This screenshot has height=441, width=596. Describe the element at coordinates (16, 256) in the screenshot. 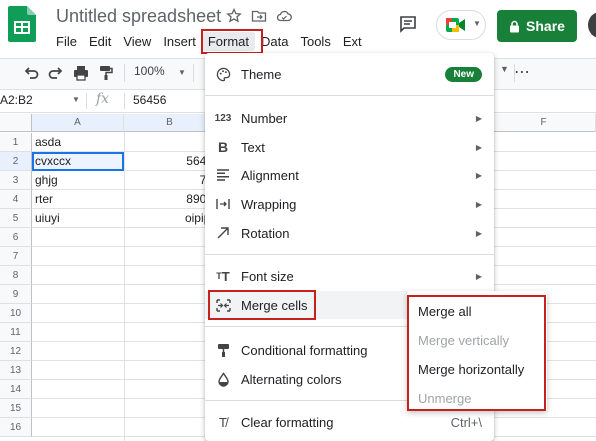

I see `row-header: 7` at that location.